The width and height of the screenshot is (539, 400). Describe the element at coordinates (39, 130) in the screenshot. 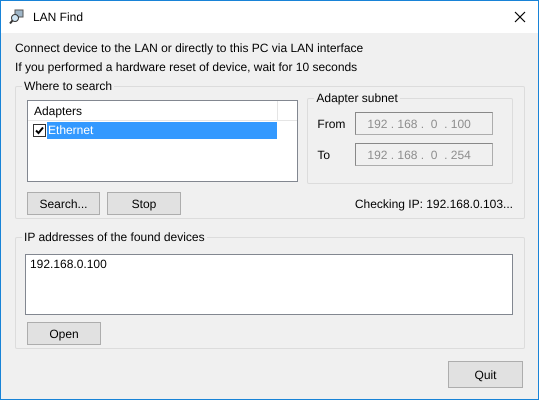

I see `checkbox` at that location.